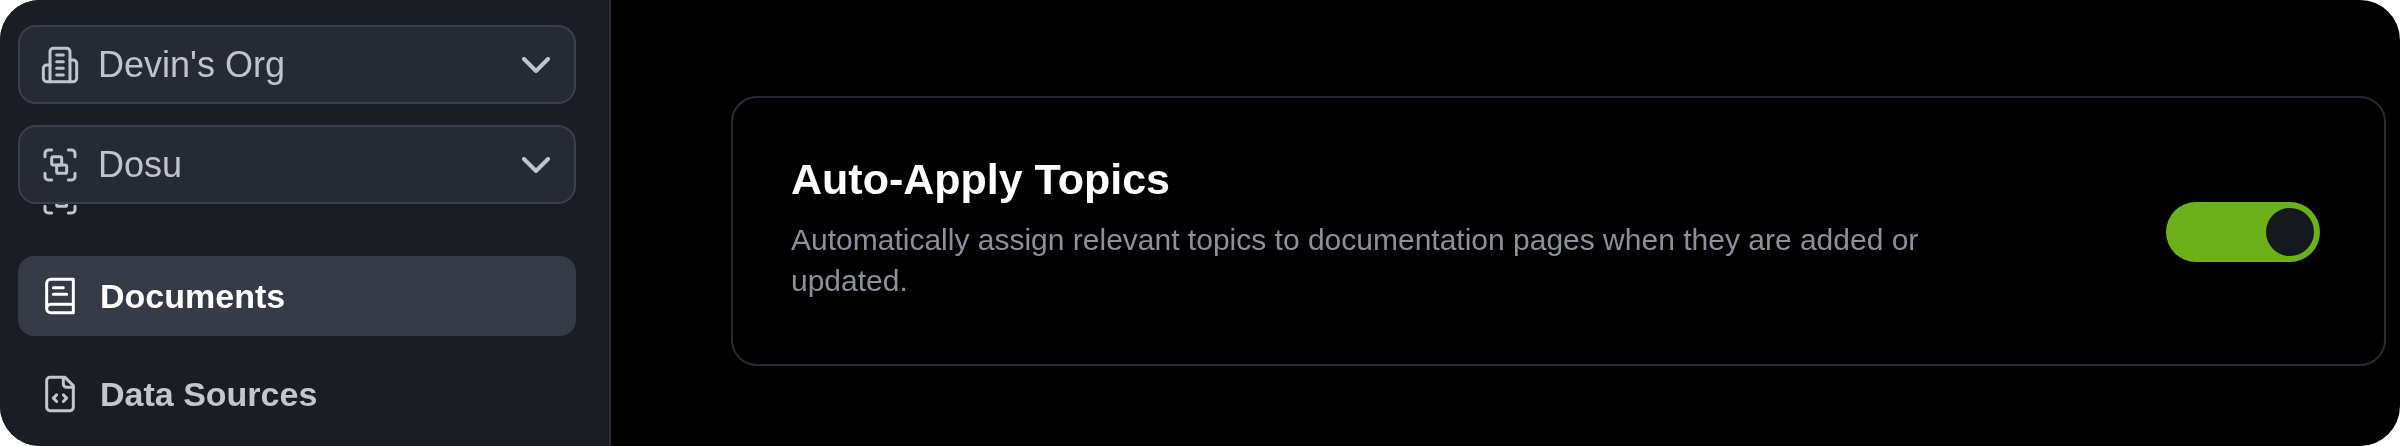  I want to click on nav-item: Data Sources, so click(297, 394).